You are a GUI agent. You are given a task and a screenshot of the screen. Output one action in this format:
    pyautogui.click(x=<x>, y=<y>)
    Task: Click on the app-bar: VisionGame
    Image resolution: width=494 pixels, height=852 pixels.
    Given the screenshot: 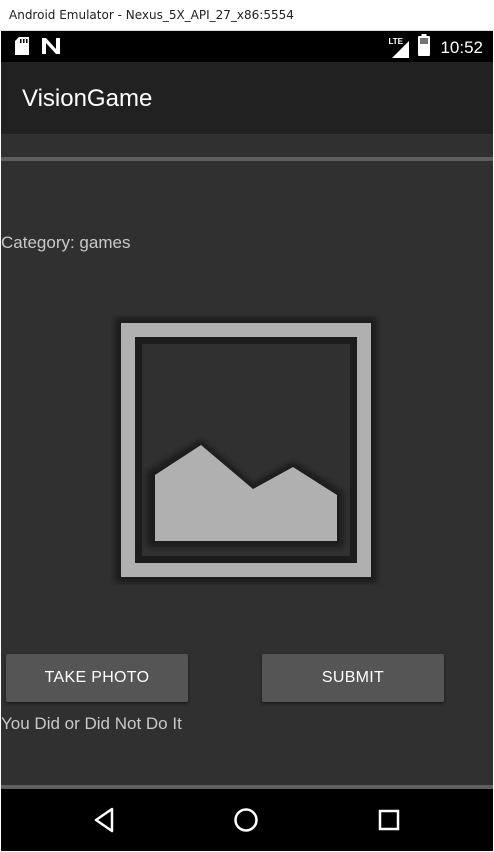 What is the action you would take?
    pyautogui.click(x=247, y=98)
    